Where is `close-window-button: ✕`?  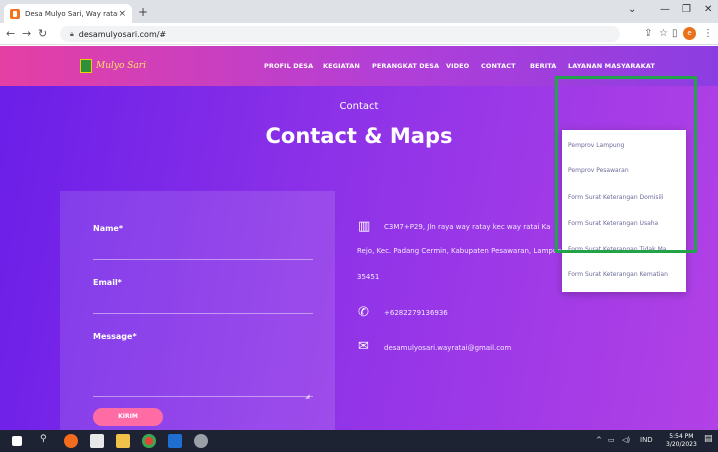
close-window-button: ✕ is located at coordinates (708, 9).